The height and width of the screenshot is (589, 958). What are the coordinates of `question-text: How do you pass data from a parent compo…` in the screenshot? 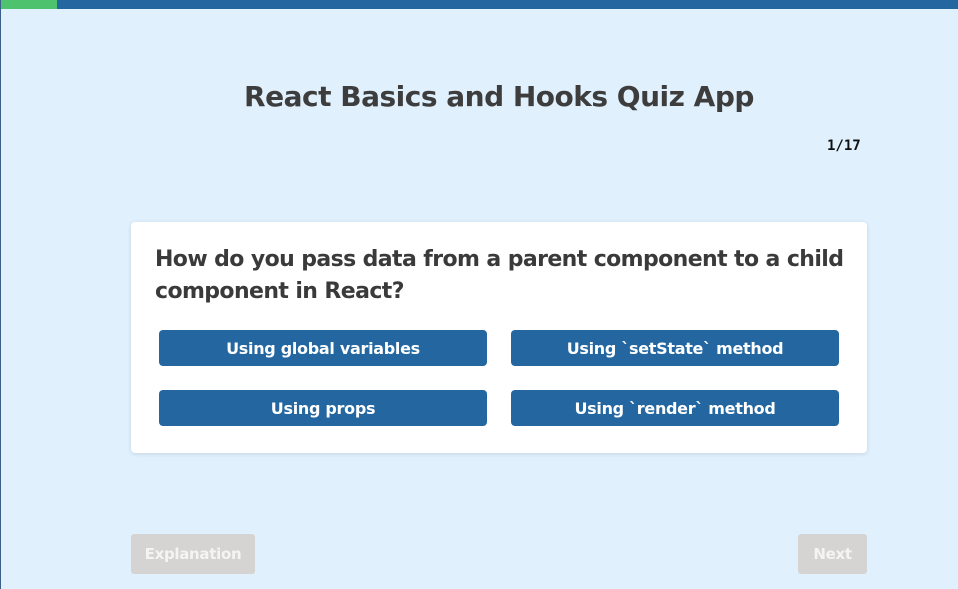 It's located at (499, 275).